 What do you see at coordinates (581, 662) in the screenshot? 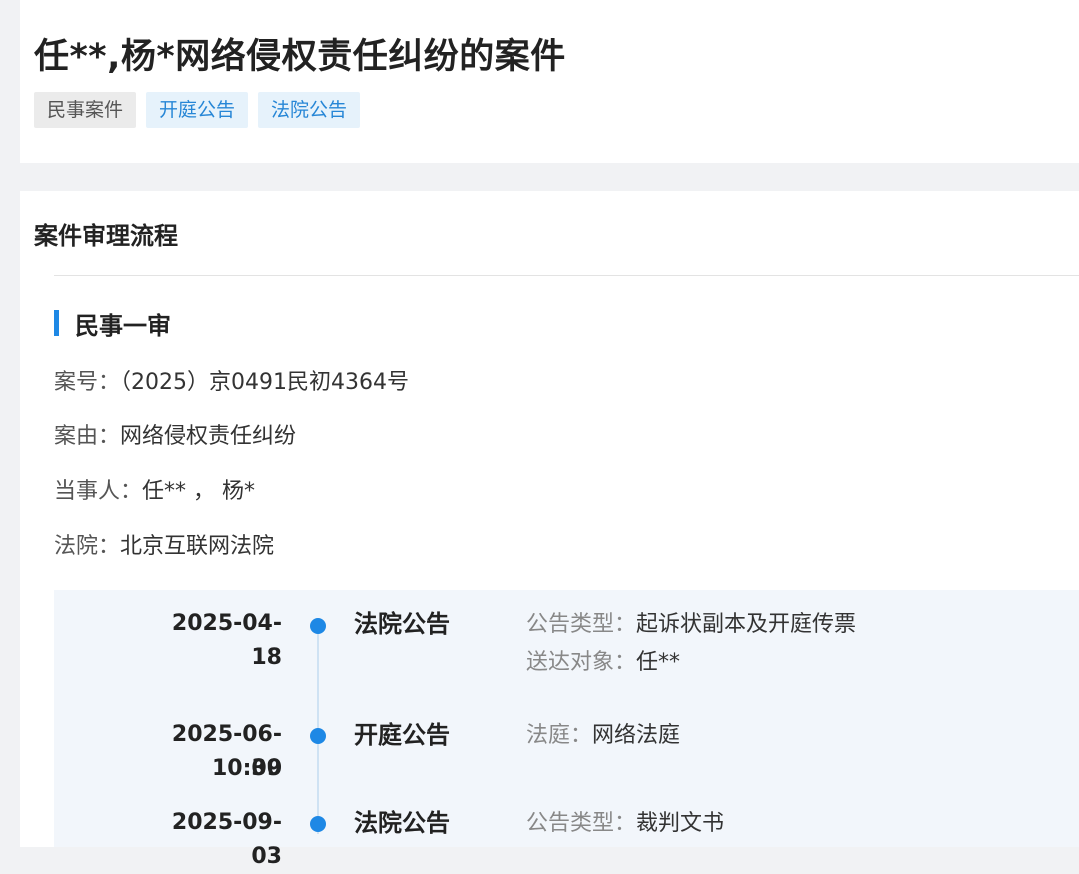
I see `event-detail-label: 送达对象：` at bounding box center [581, 662].